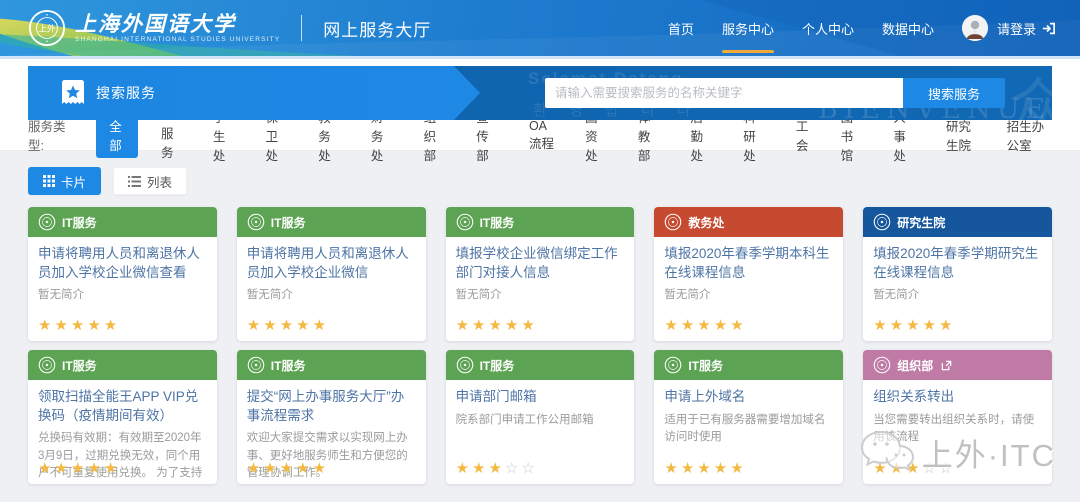 Image resolution: width=1080 pixels, height=502 pixels. I want to click on card-body: 申请部门邮箱 院系部门申请工作公用邮箱, so click(540, 404).